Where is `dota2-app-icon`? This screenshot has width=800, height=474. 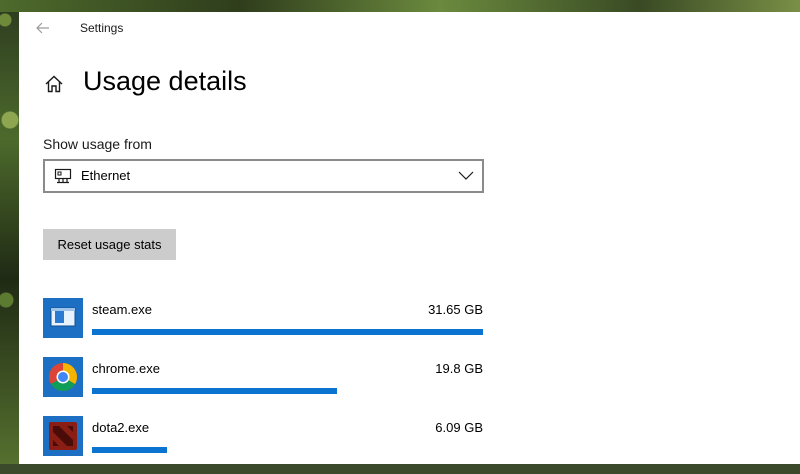 dota2-app-icon is located at coordinates (63, 436).